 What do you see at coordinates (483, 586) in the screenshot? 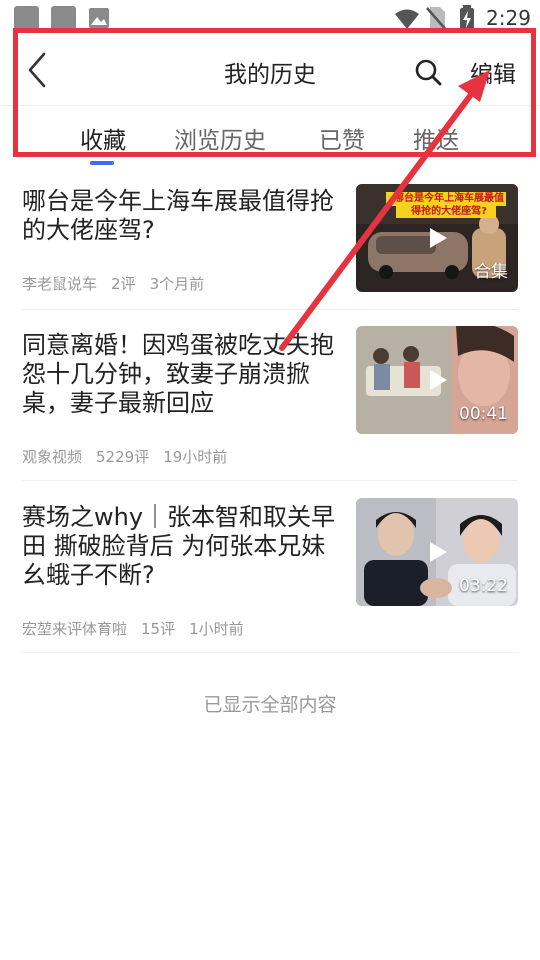
I see `video-duration: 03:22` at bounding box center [483, 586].